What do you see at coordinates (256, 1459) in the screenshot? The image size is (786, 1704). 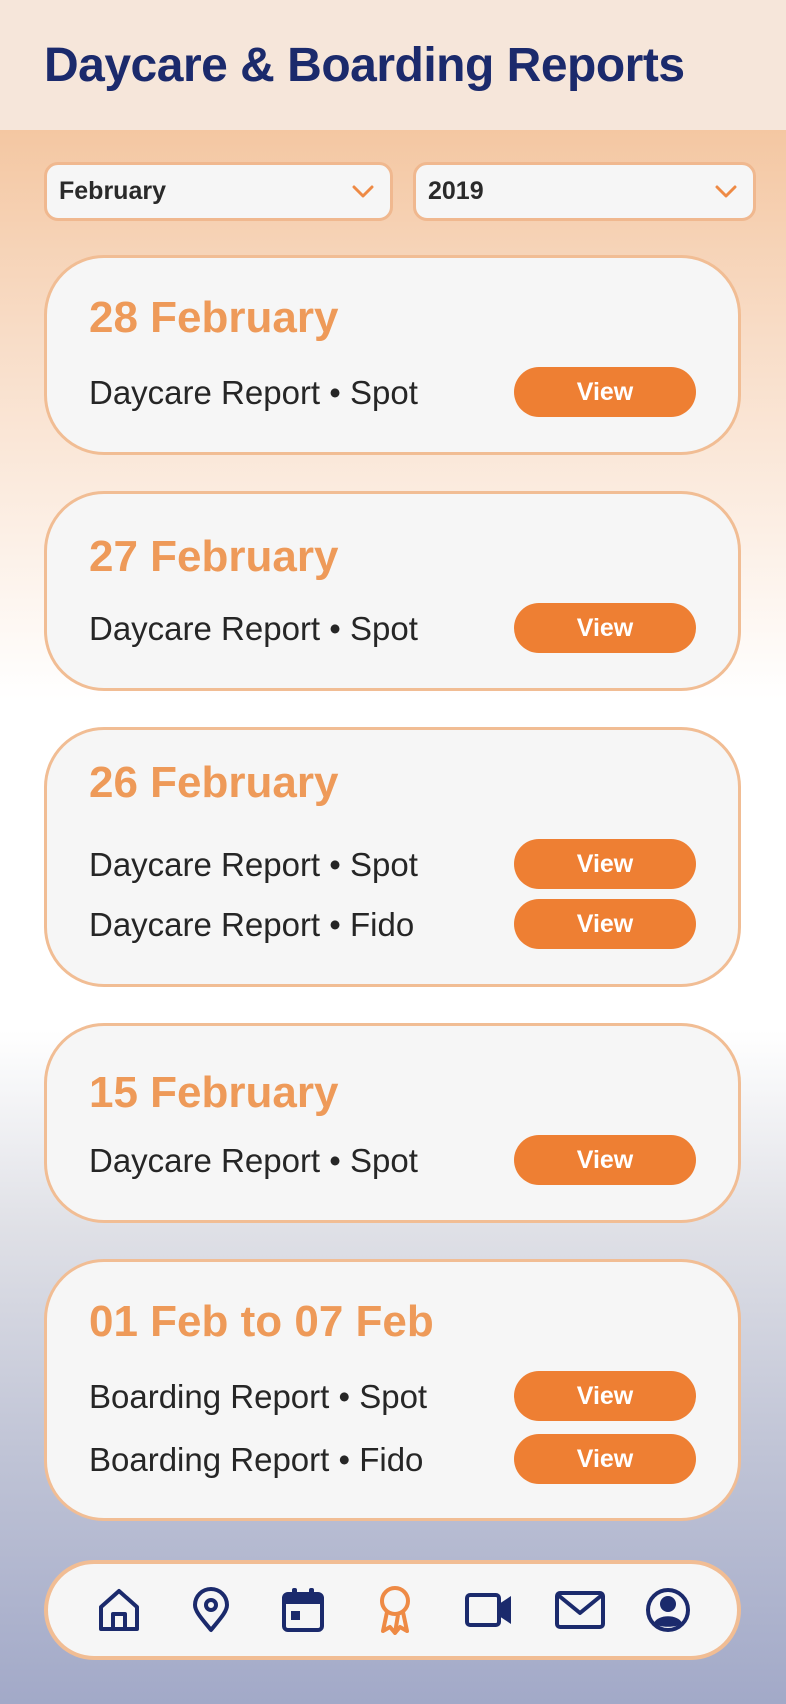 I see `report-label: Boarding Report • Fido` at bounding box center [256, 1459].